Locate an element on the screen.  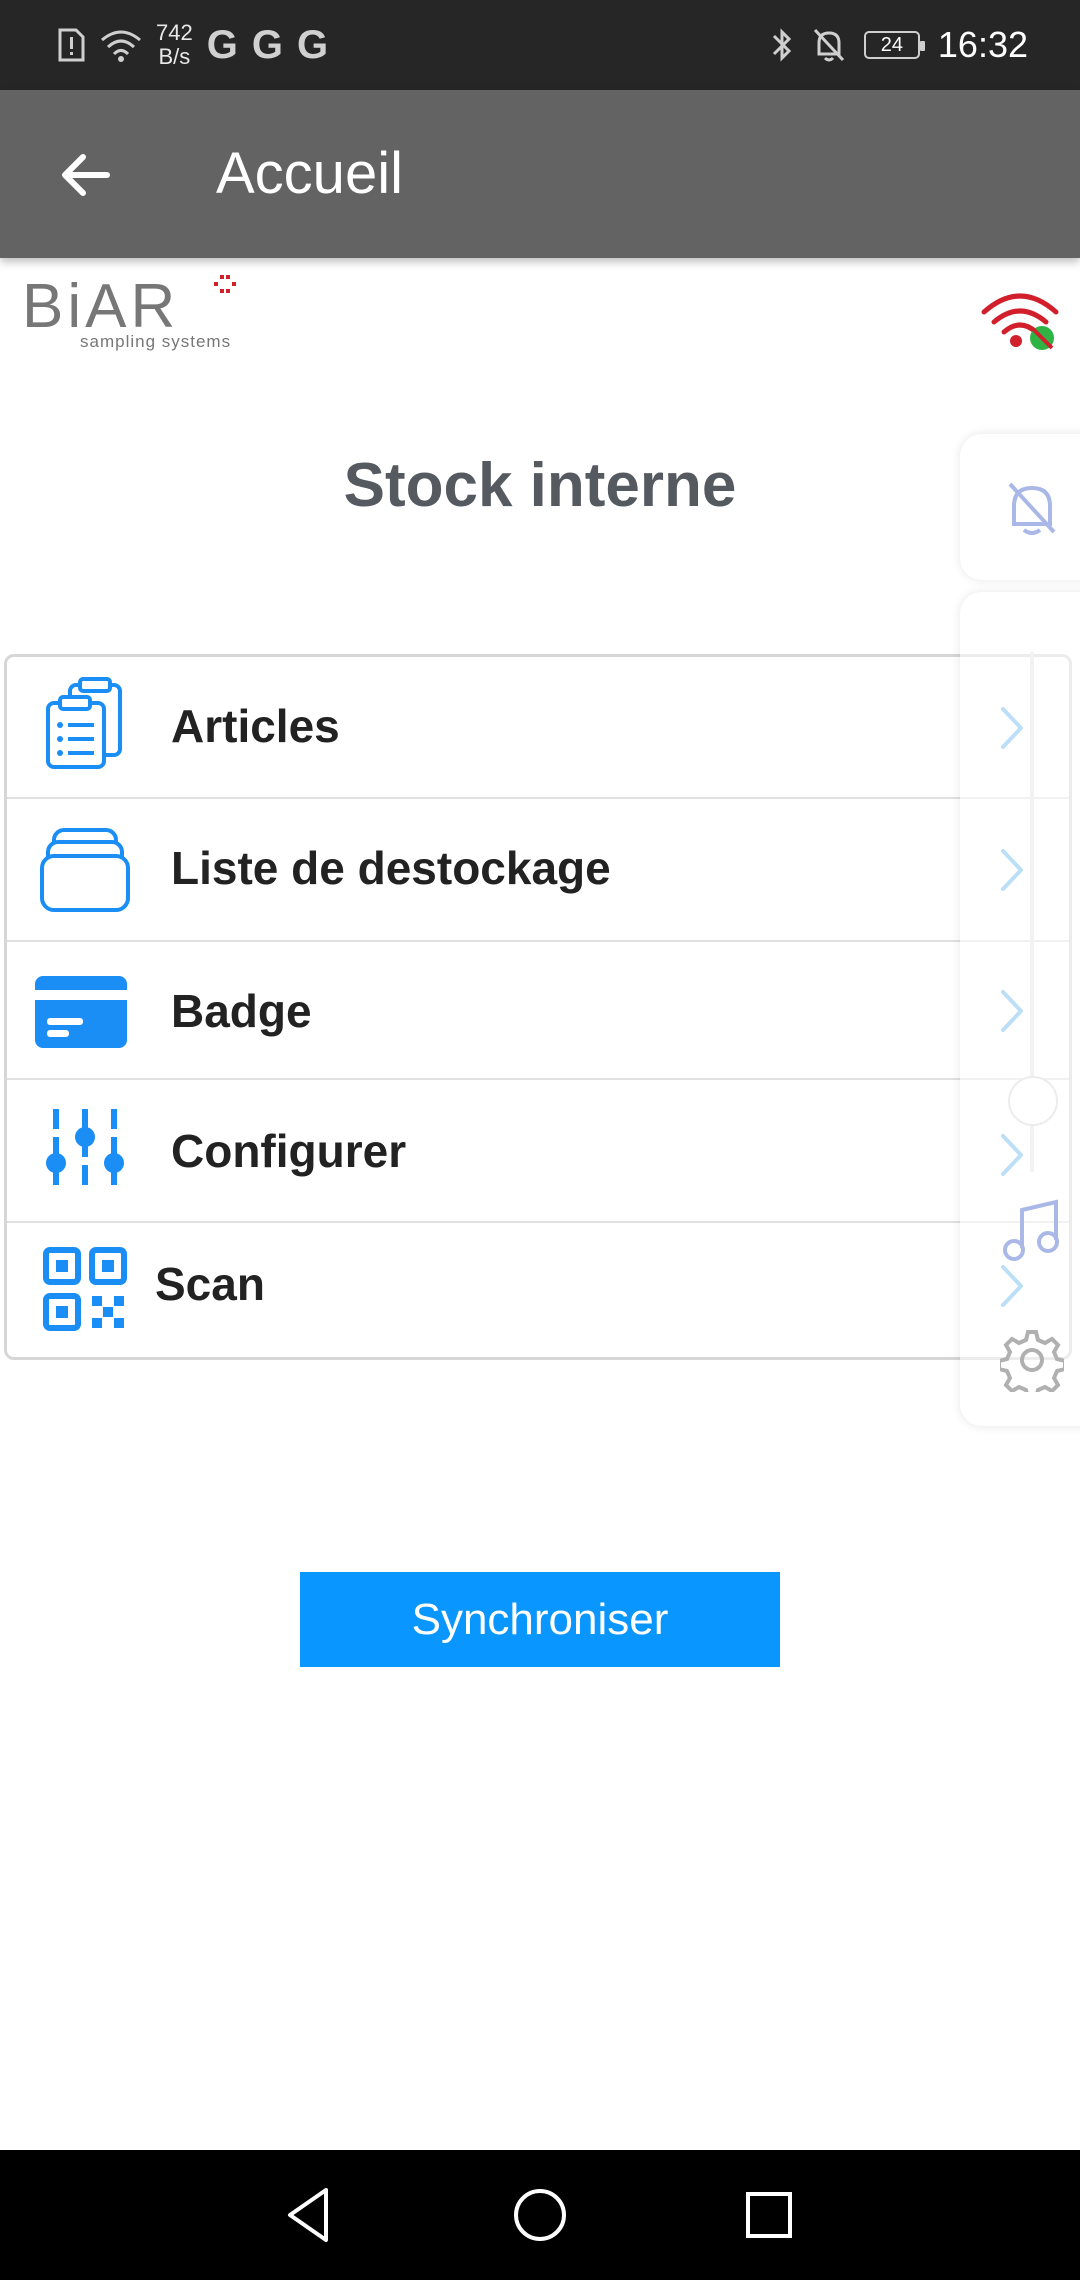
battery-level: 24 is located at coordinates (892, 44).